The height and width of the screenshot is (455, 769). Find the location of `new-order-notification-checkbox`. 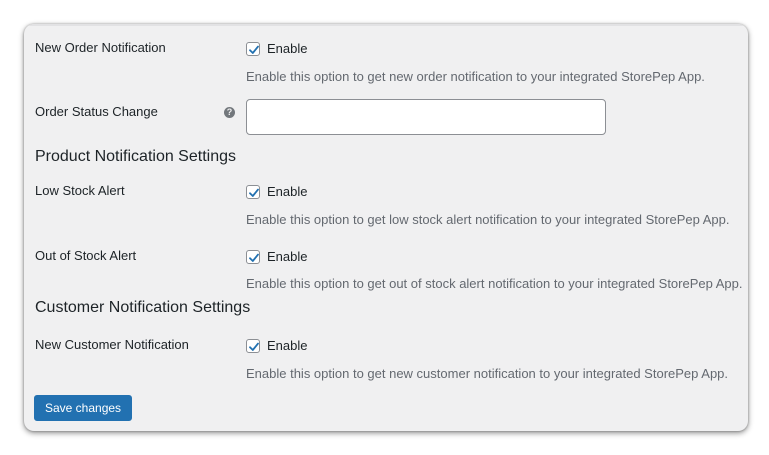

new-order-notification-checkbox is located at coordinates (253, 48).